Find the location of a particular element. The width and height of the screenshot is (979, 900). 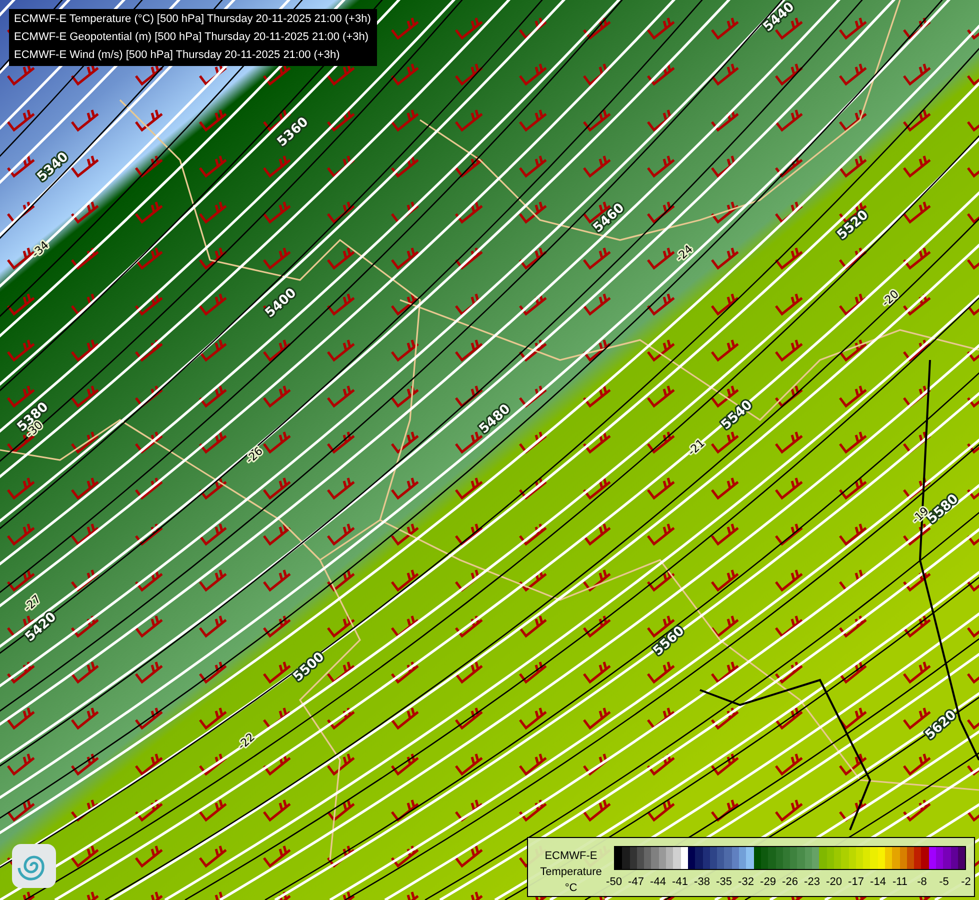

scale-label: -11 is located at coordinates (900, 882).